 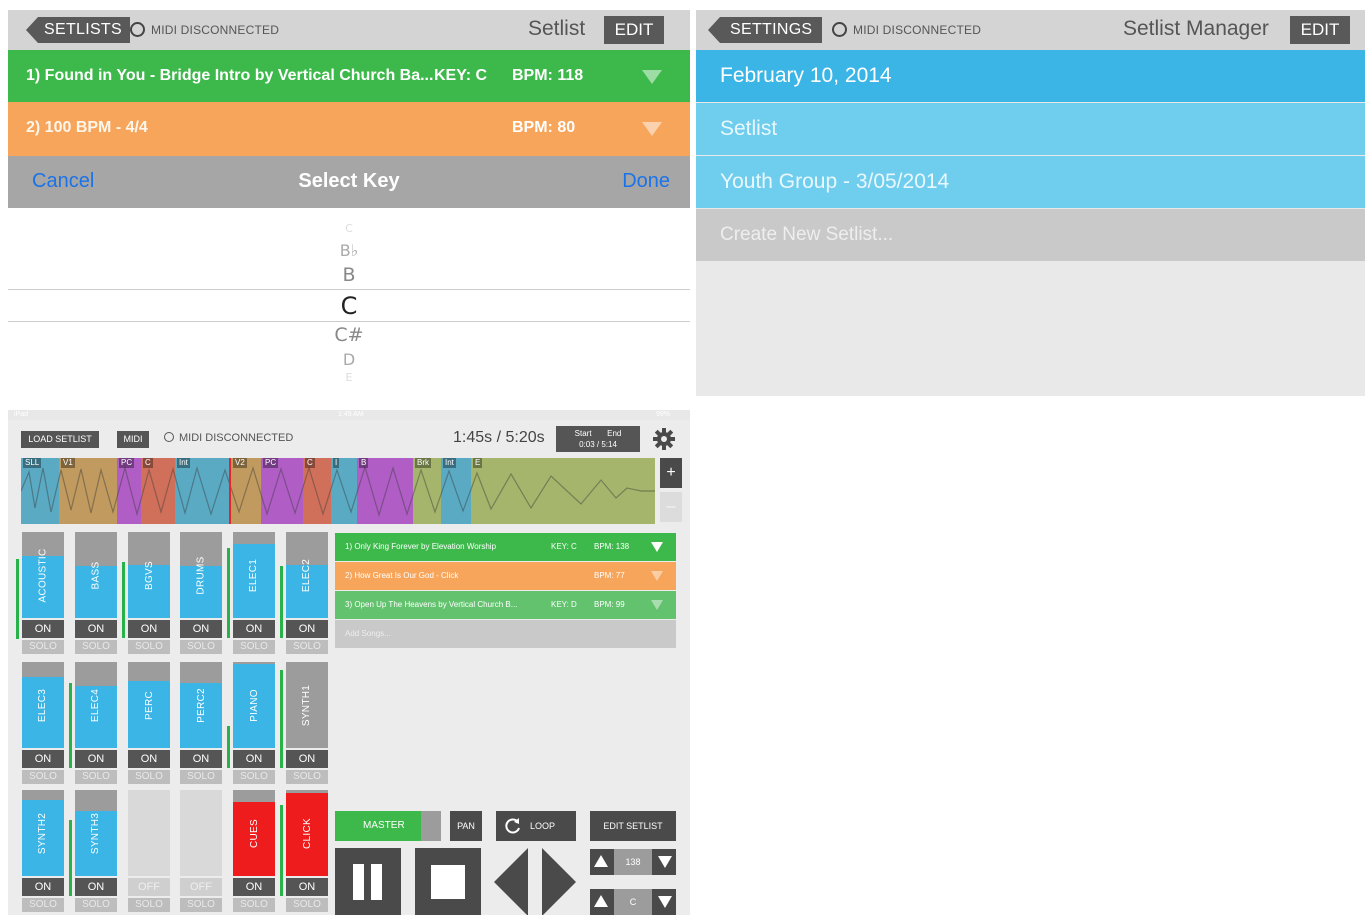 I want to click on section-marker: I, so click(x=336, y=463).